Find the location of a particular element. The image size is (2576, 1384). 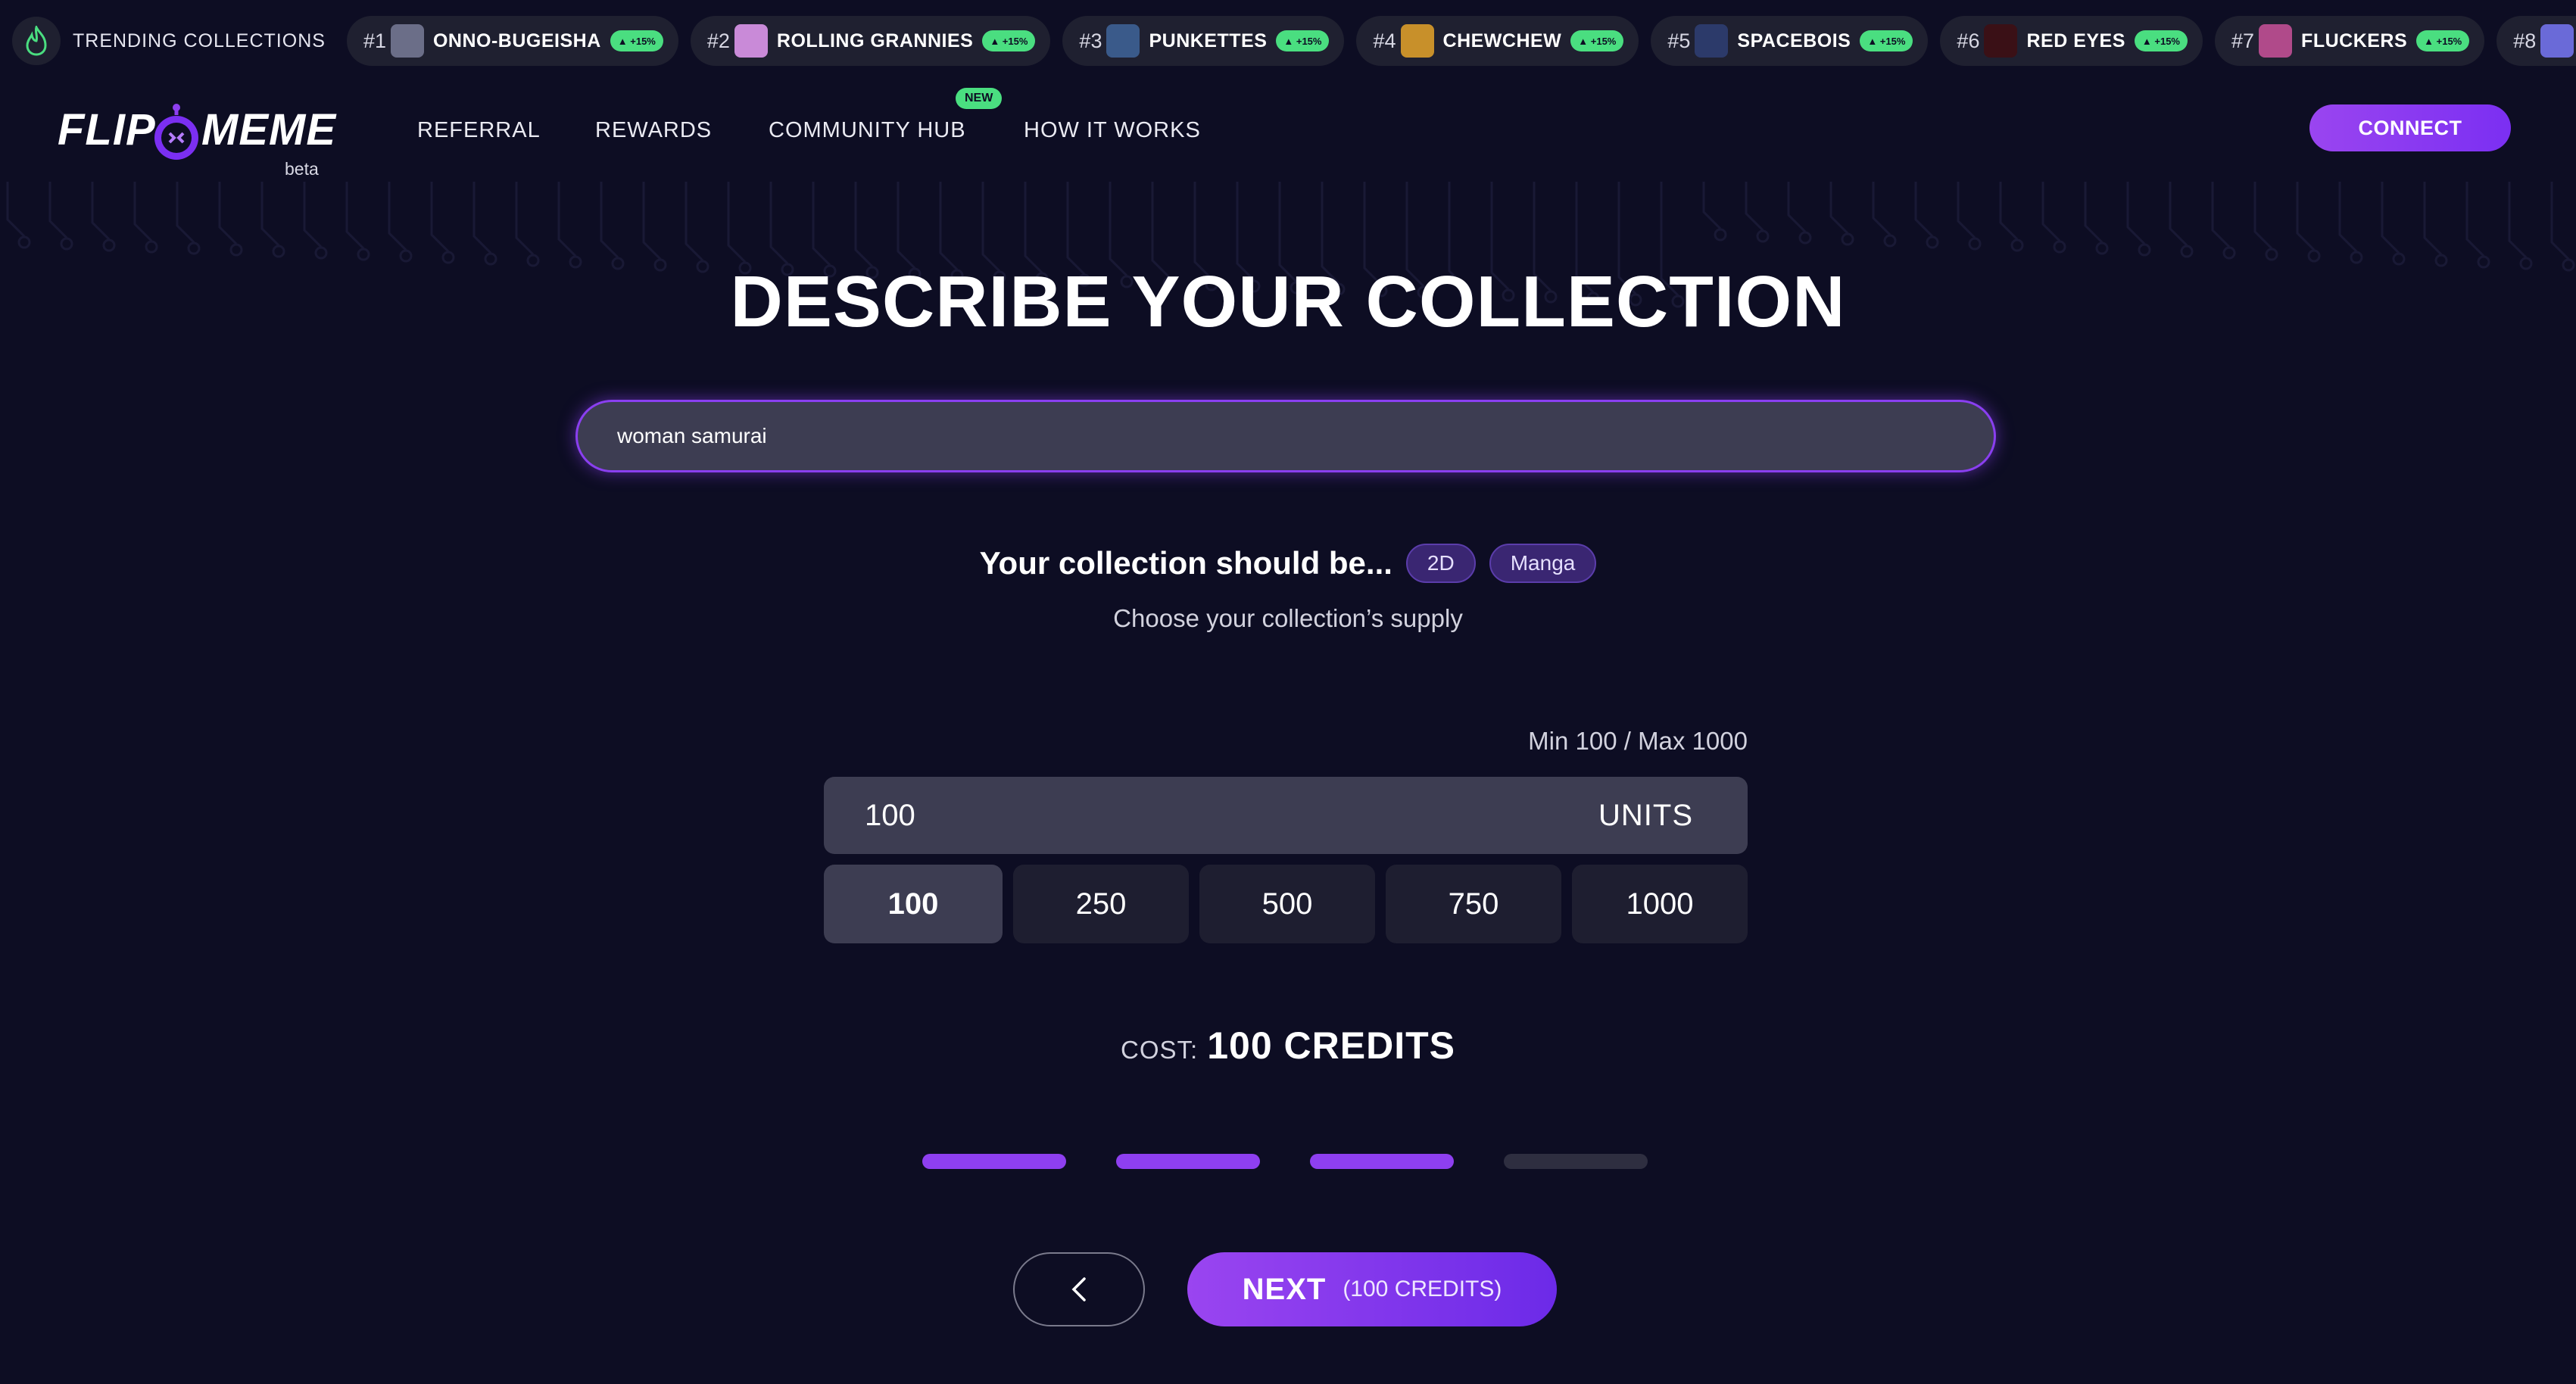

nav-rewards: REWARDS is located at coordinates (653, 130).